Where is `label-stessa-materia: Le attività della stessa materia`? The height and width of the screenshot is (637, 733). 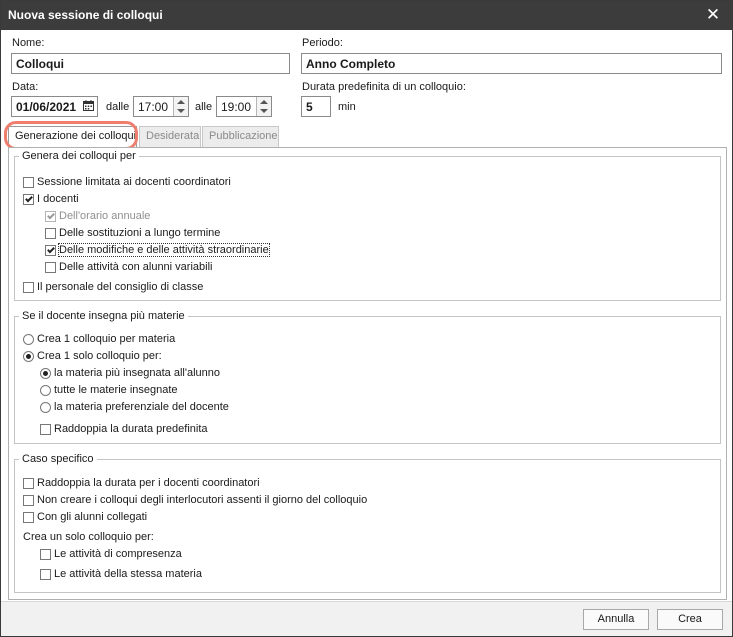 label-stessa-materia: Le attività della stessa materia is located at coordinates (128, 574).